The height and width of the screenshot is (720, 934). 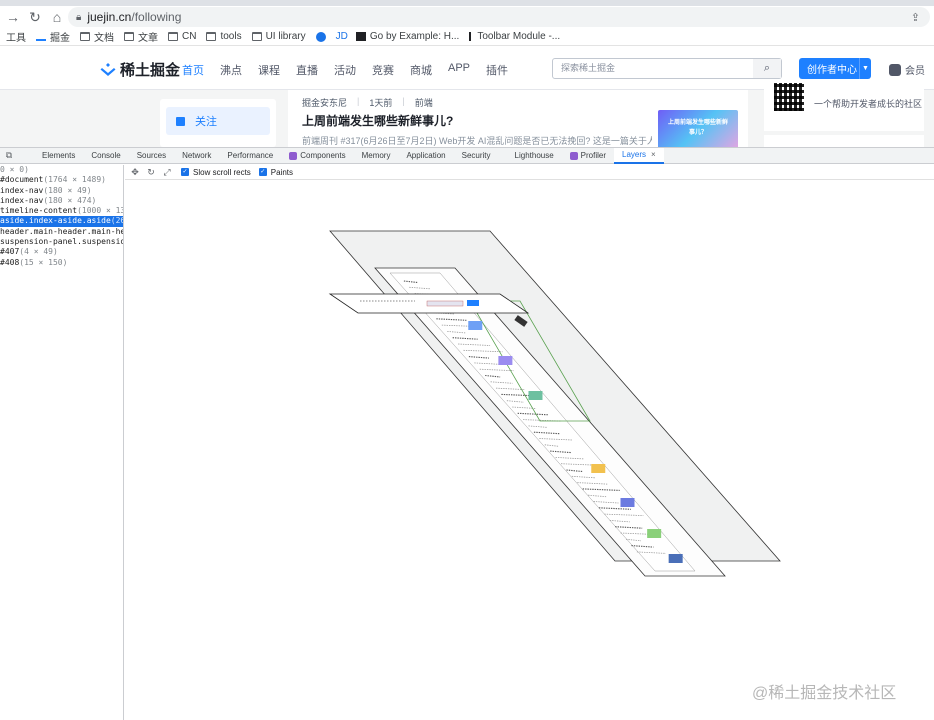 I want to click on nav-item-courses: 课程, so click(x=269, y=70).